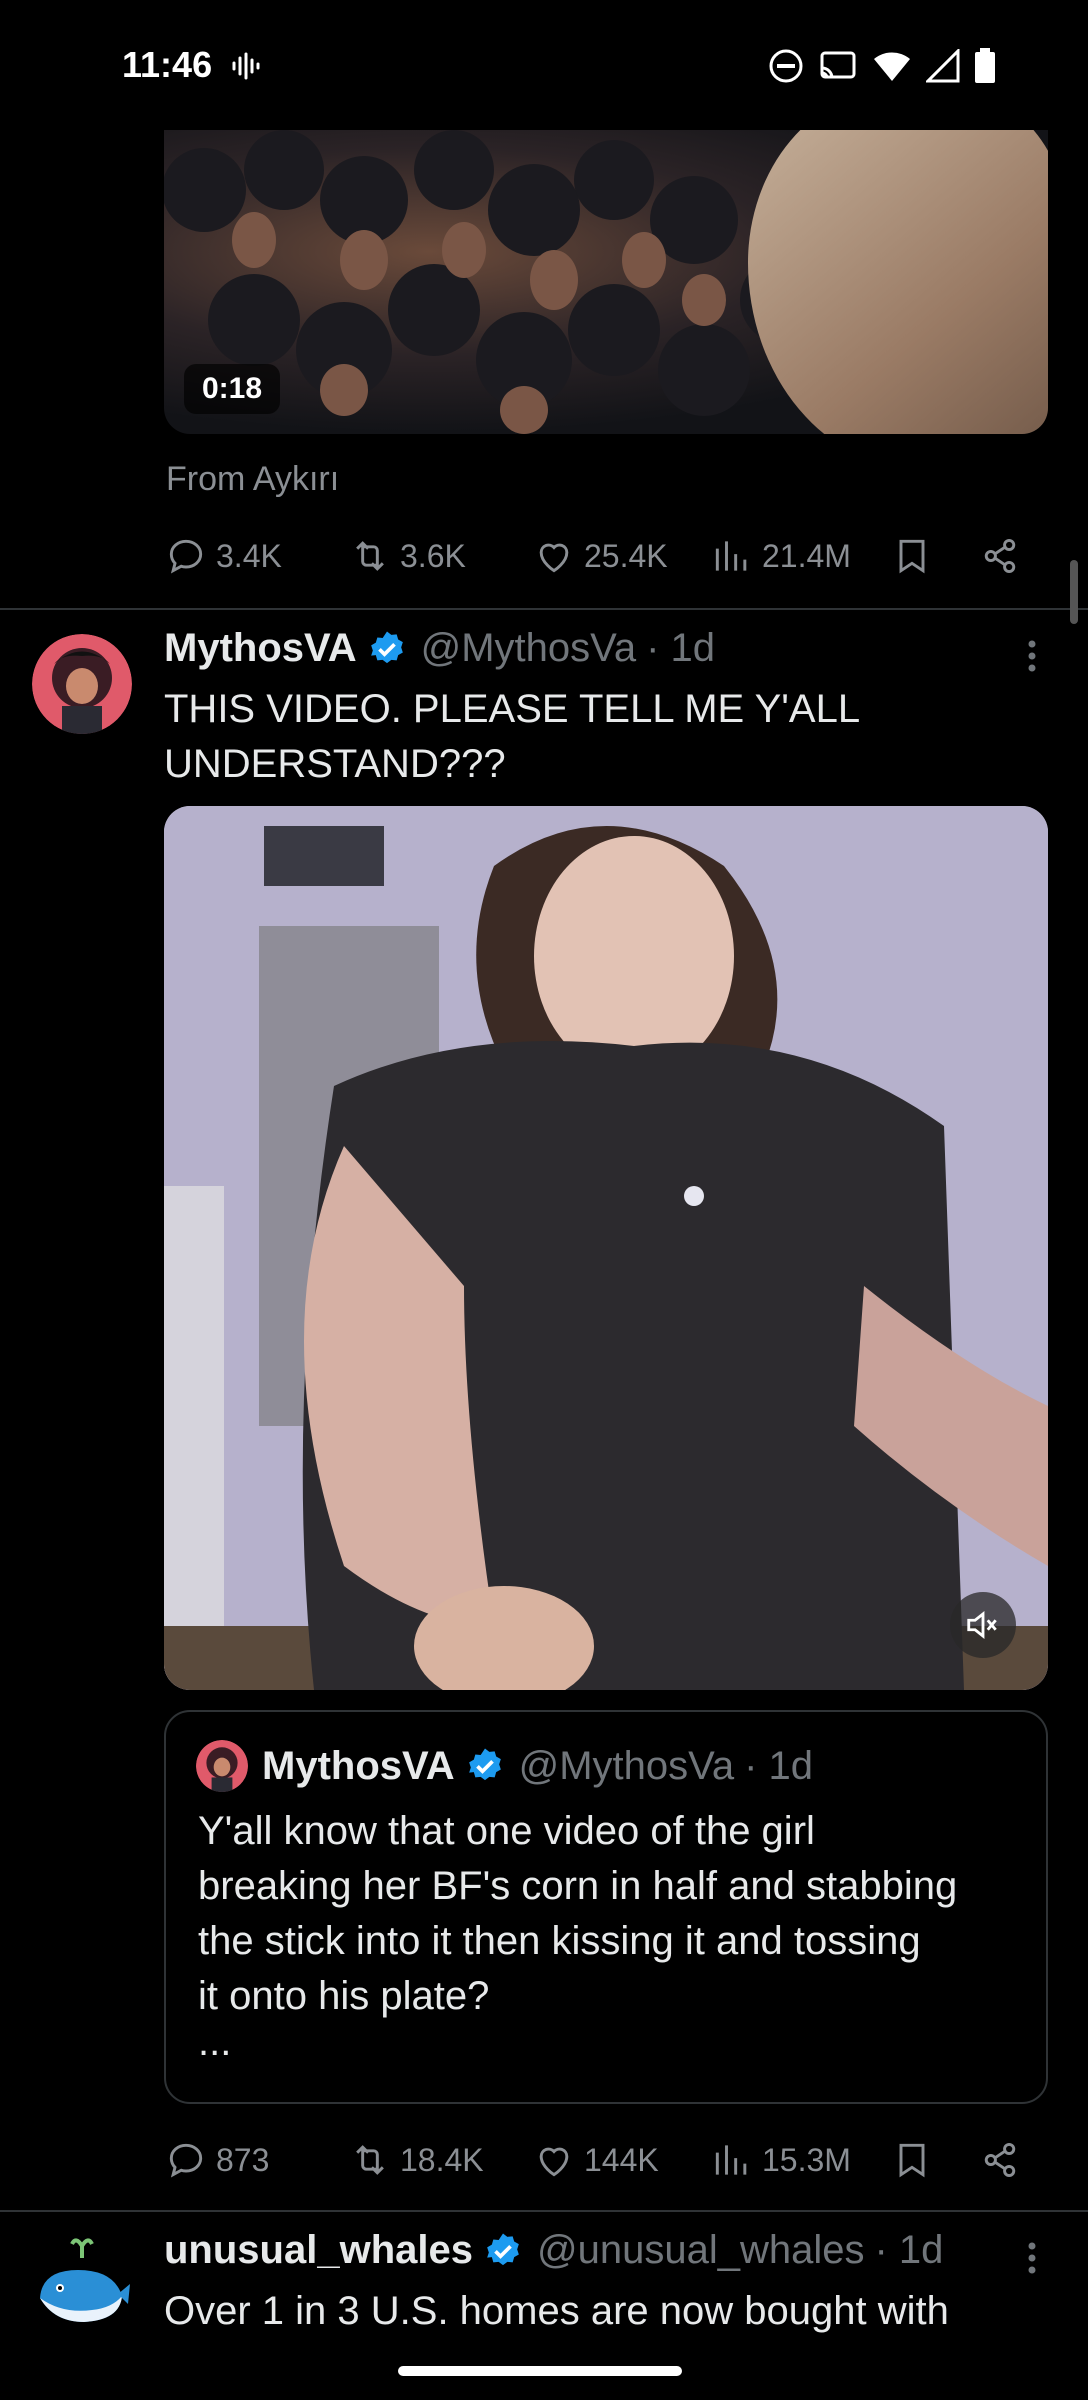 The height and width of the screenshot is (2400, 1088). Describe the element at coordinates (838, 68) in the screenshot. I see `cast-icon` at that location.